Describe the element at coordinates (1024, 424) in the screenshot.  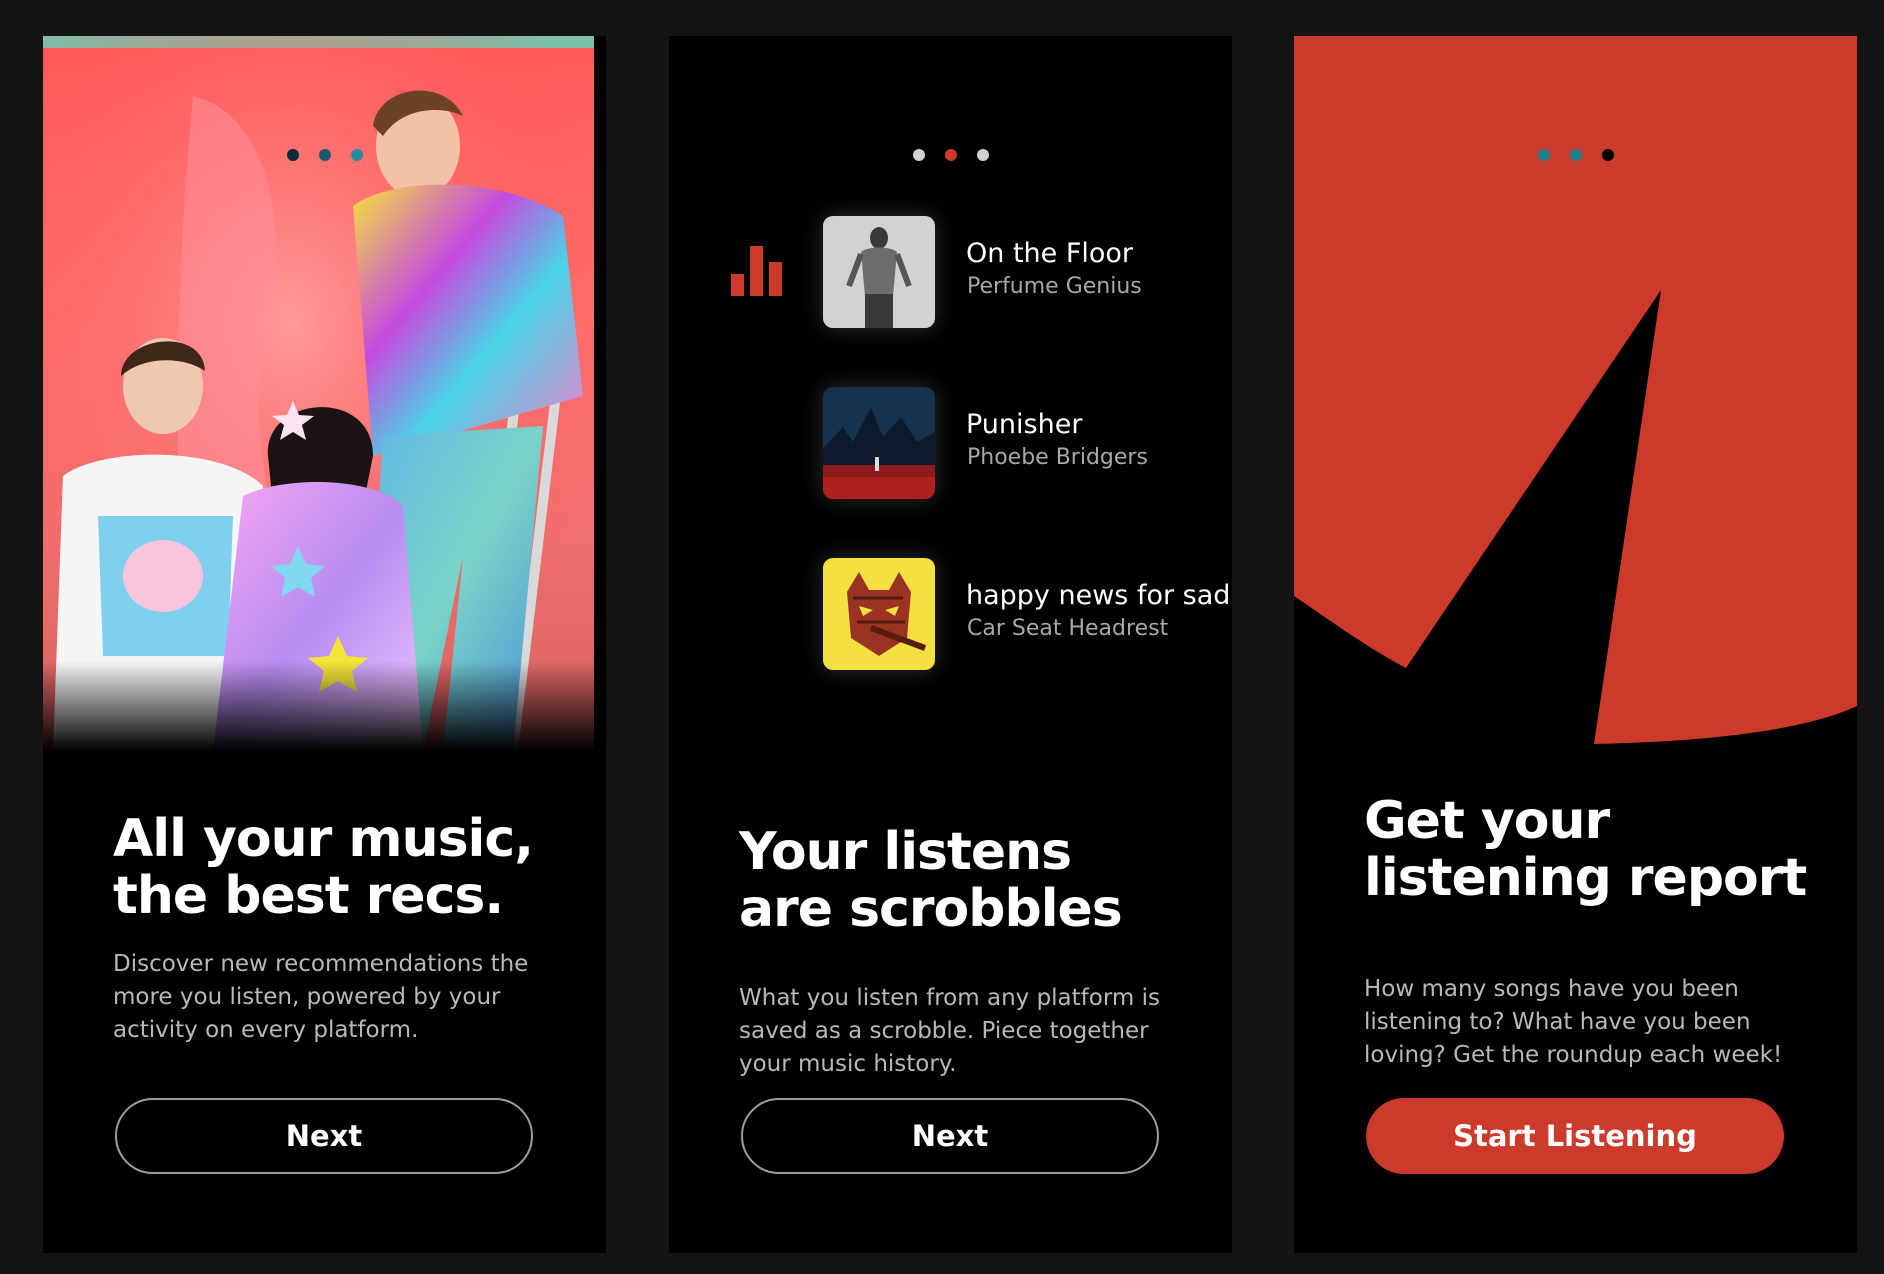
I see `track-title: Punisher` at that location.